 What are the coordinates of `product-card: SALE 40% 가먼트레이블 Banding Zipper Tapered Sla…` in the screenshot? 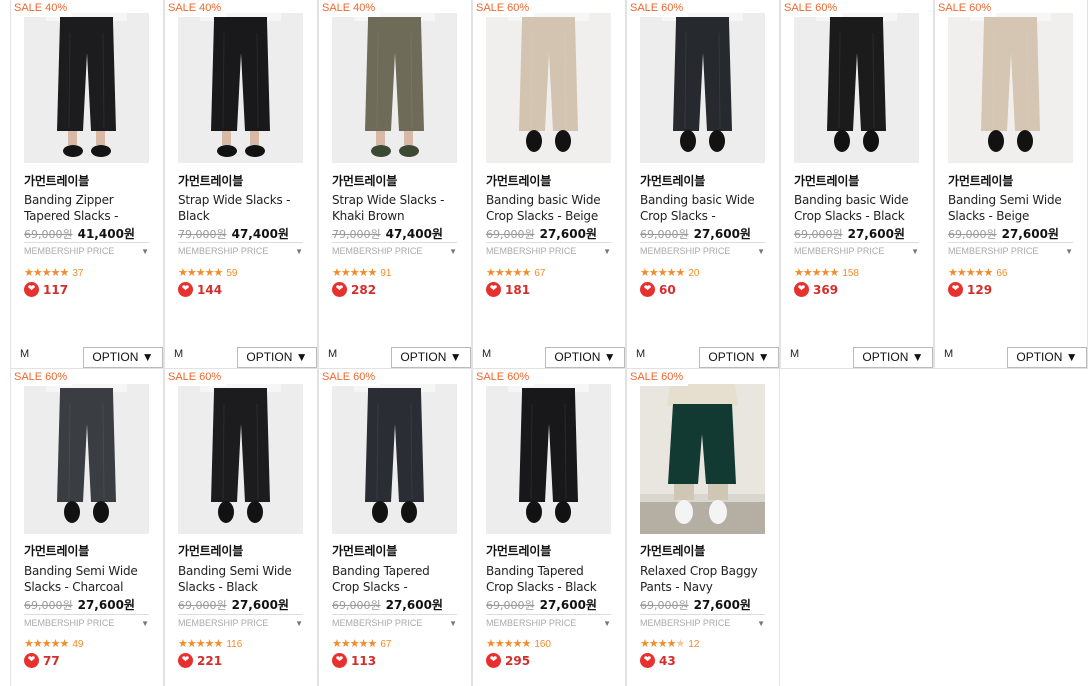 It's located at (87, 184).